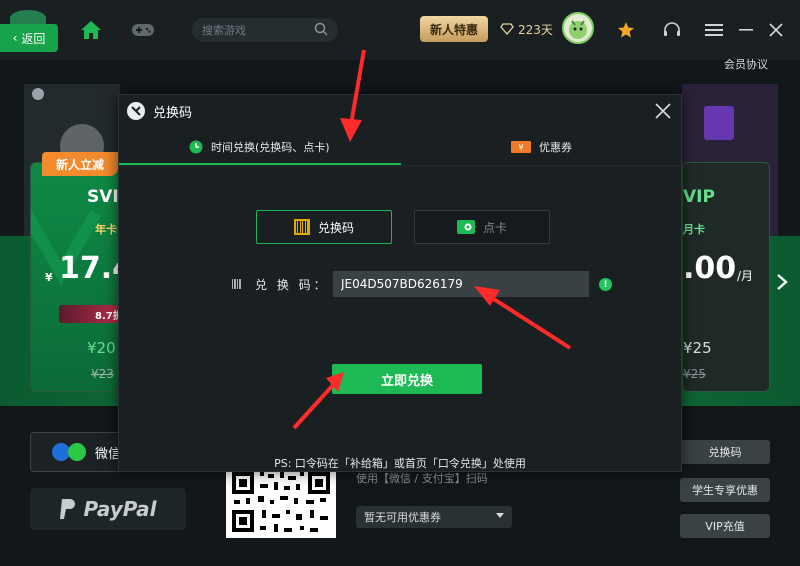 Image resolution: width=800 pixels, height=566 pixels. Describe the element at coordinates (507, 29) in the screenshot. I see `diamond-icon` at that location.